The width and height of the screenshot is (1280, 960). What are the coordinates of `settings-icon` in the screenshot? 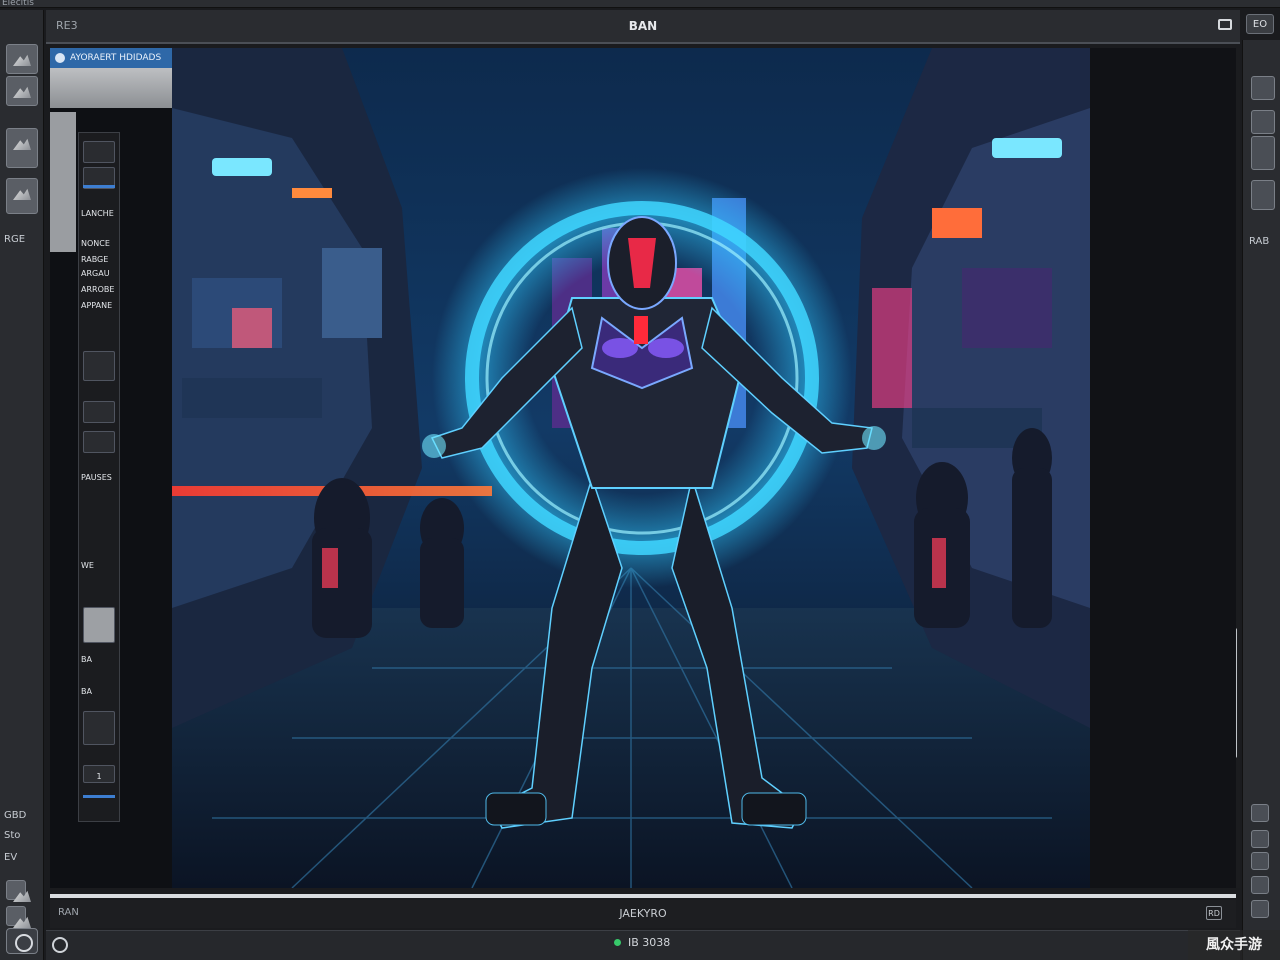 It's located at (1260, 813).